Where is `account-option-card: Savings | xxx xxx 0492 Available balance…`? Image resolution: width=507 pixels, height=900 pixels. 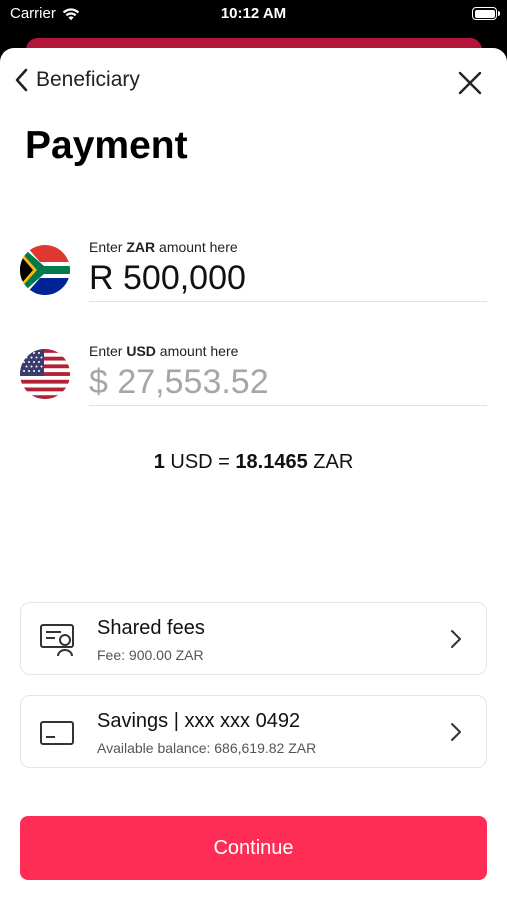 account-option-card: Savings | xxx xxx 0492 Available balance… is located at coordinates (253, 731).